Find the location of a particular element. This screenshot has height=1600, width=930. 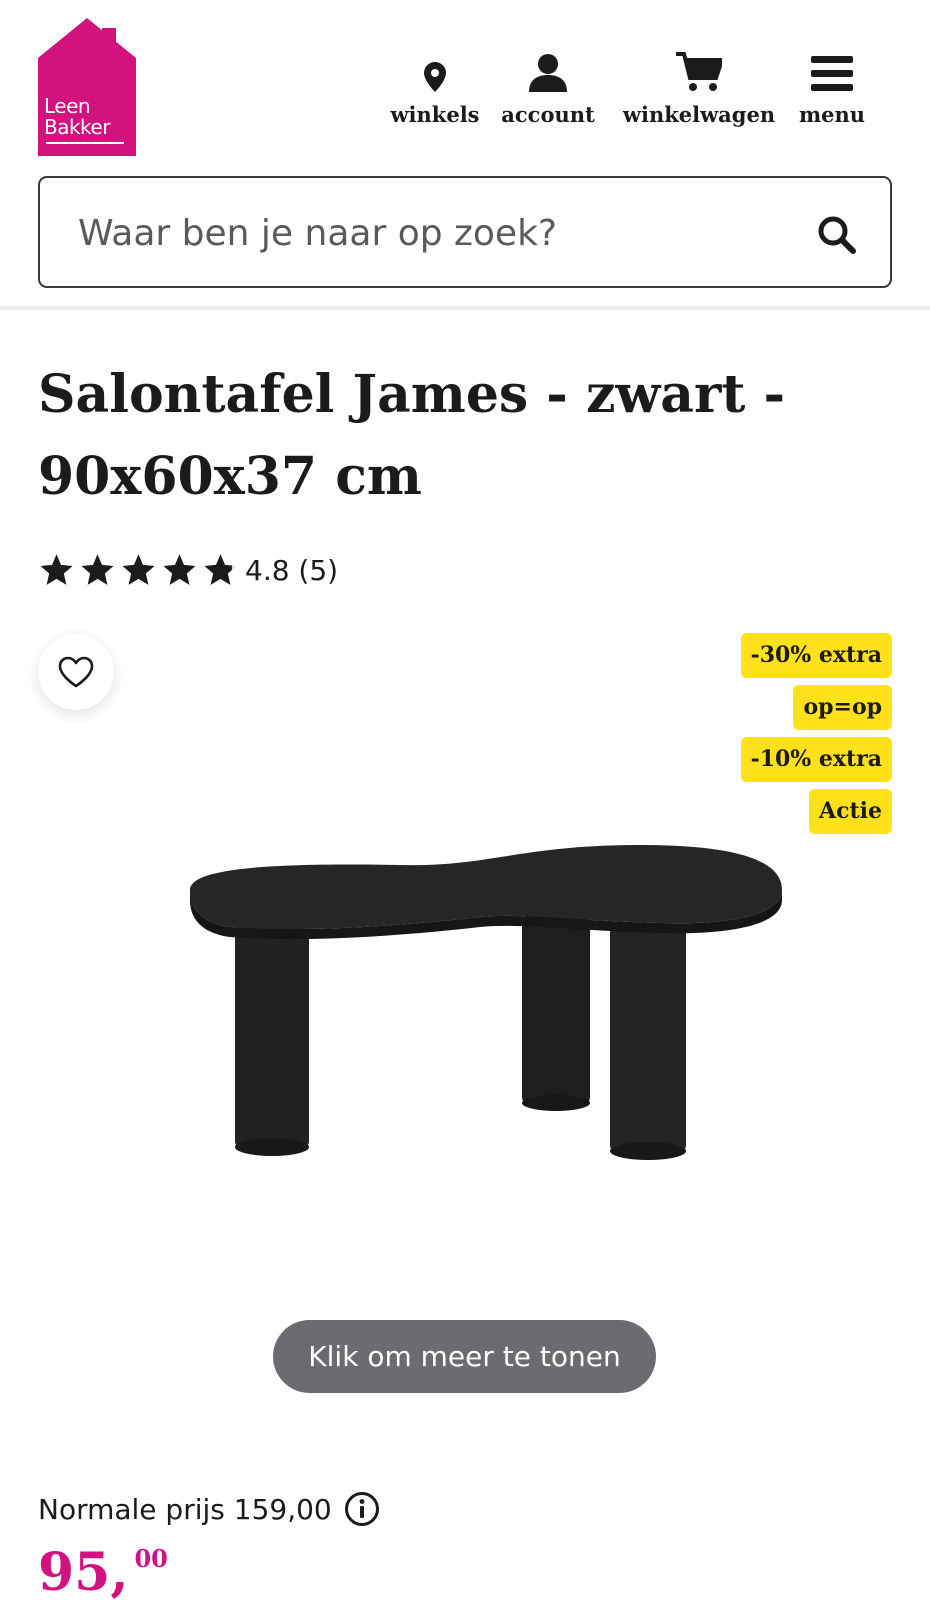

promo-badge: Actie is located at coordinates (850, 811).